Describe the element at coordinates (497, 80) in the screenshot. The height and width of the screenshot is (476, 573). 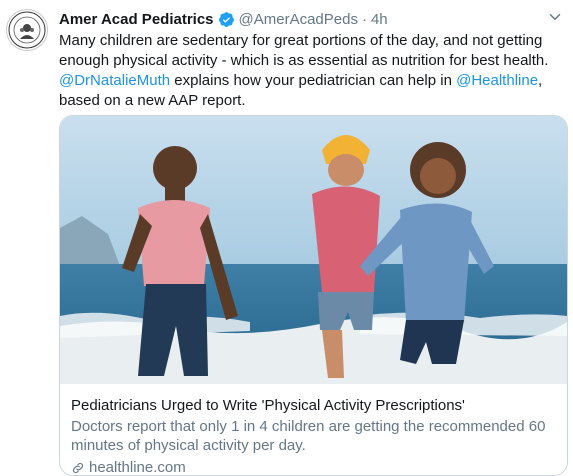
I see `mention-link-healthline: @Healthline` at that location.